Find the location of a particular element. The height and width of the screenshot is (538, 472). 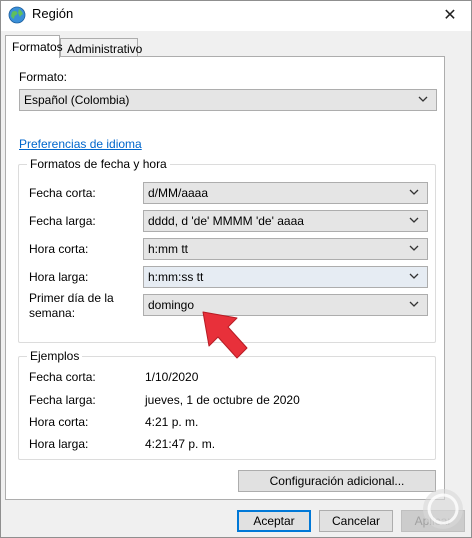

tab-administrativo: Administrativo is located at coordinates (101, 48).